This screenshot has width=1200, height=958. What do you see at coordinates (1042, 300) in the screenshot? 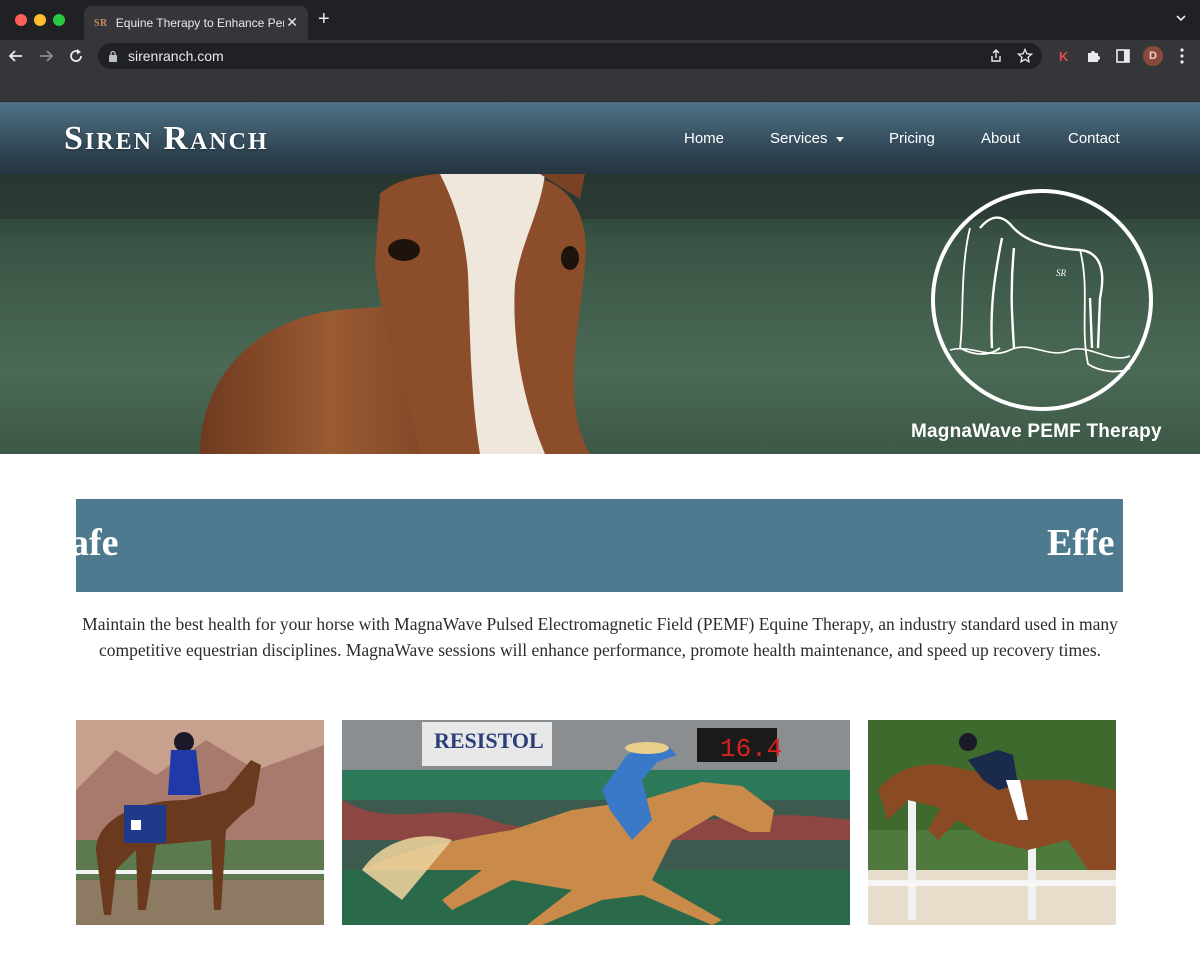
I see `siren-ranch-logo-badge: SR` at bounding box center [1042, 300].